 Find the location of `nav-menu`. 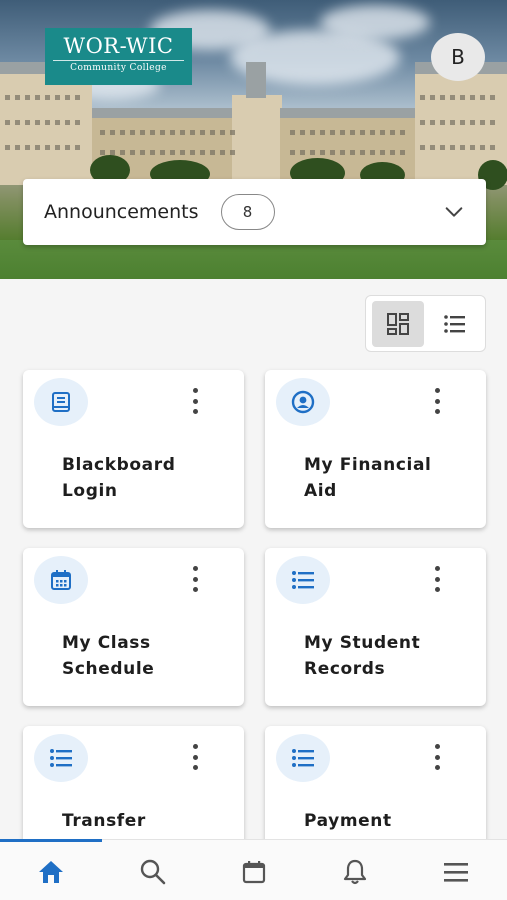

nav-menu is located at coordinates (456, 872).